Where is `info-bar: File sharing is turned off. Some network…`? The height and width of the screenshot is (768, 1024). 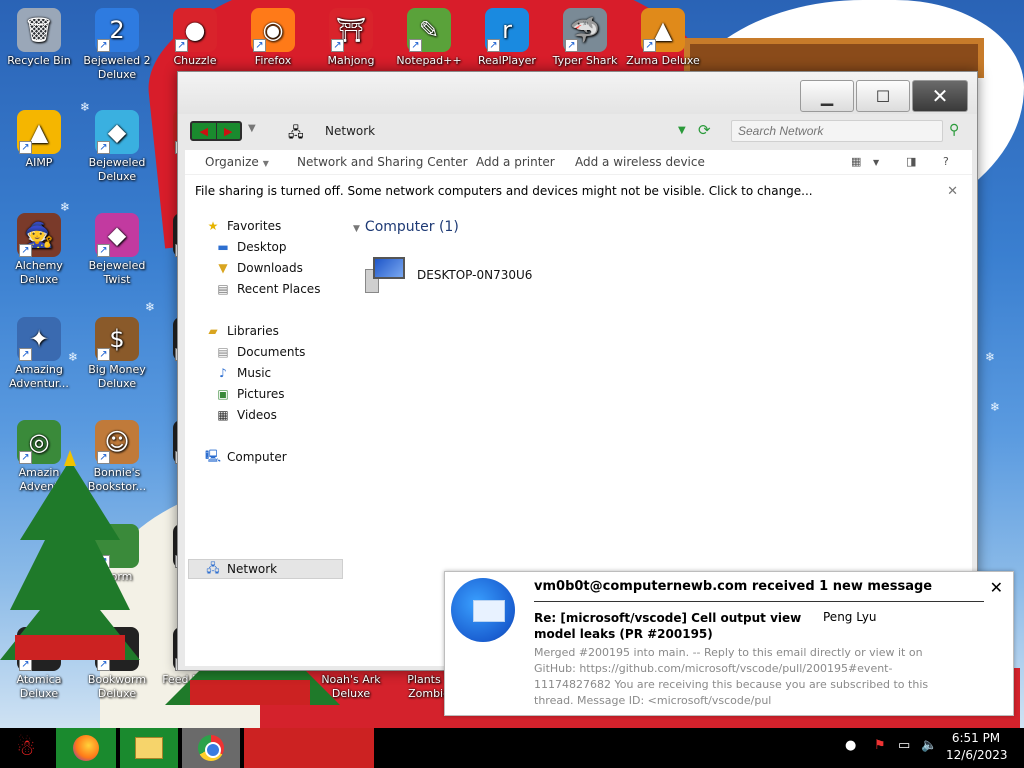
info-bar: File sharing is turned off. Some network… is located at coordinates (578, 192).